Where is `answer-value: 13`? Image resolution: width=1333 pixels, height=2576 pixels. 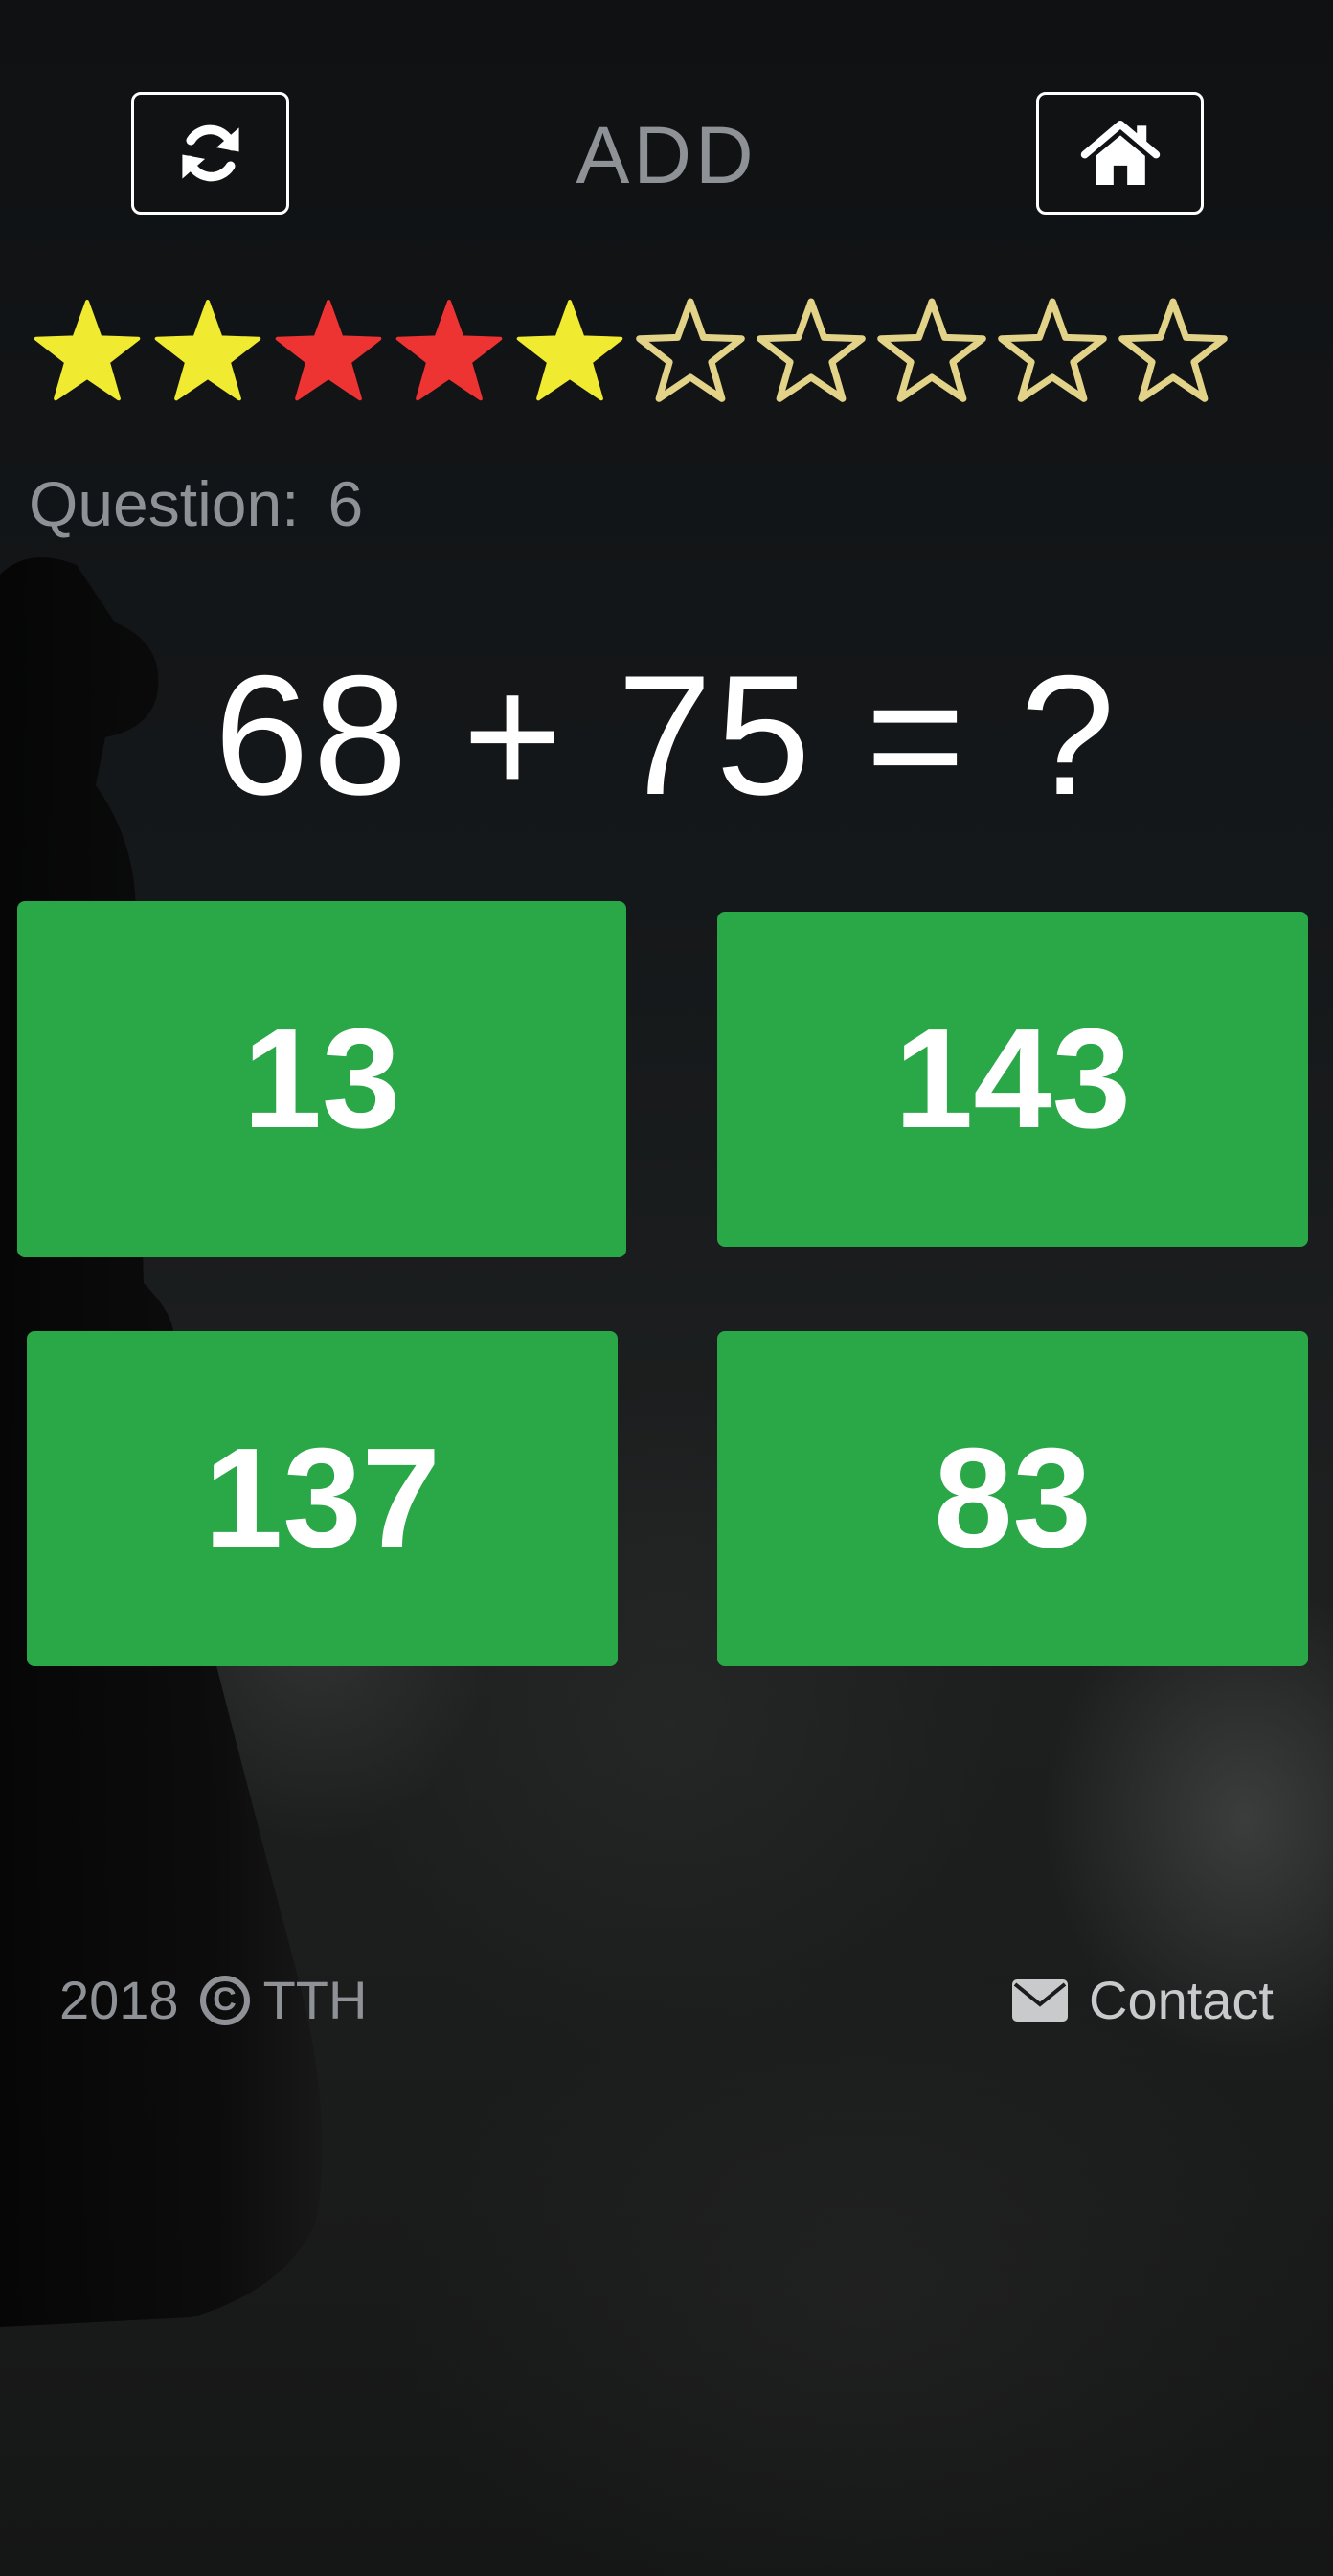
answer-value: 13 is located at coordinates (321, 1079).